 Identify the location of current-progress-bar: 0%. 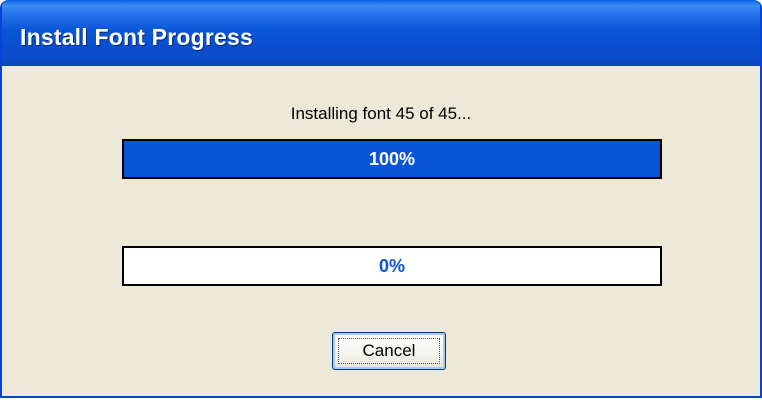
(392, 266).